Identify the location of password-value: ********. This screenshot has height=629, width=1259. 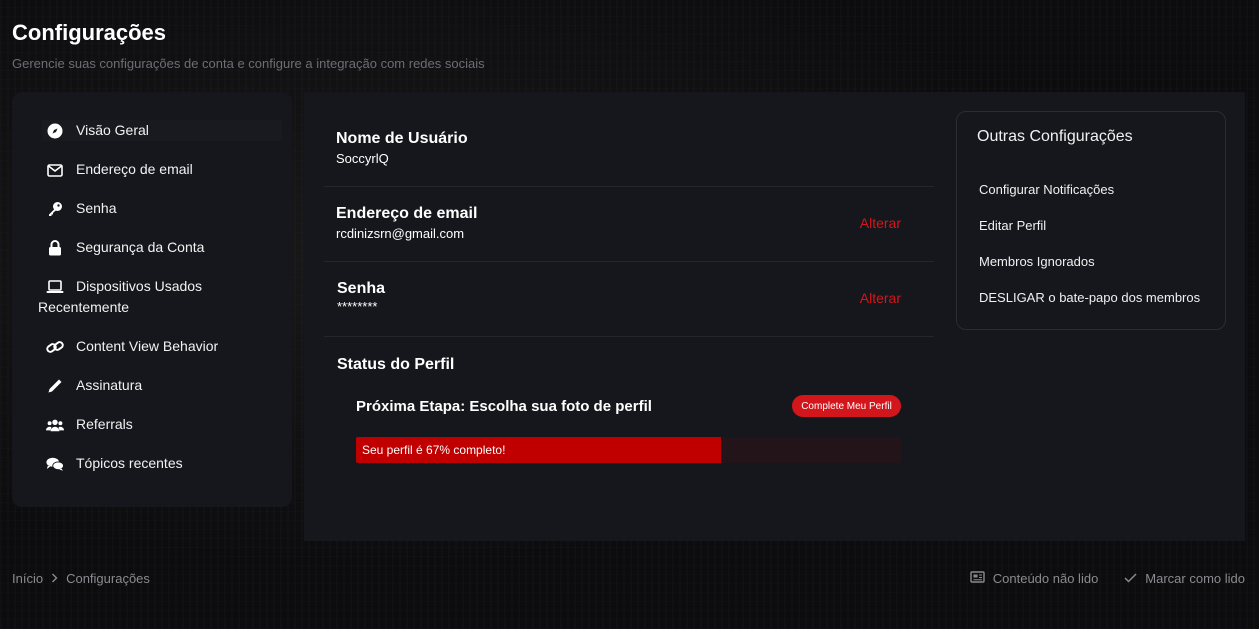
(357, 306).